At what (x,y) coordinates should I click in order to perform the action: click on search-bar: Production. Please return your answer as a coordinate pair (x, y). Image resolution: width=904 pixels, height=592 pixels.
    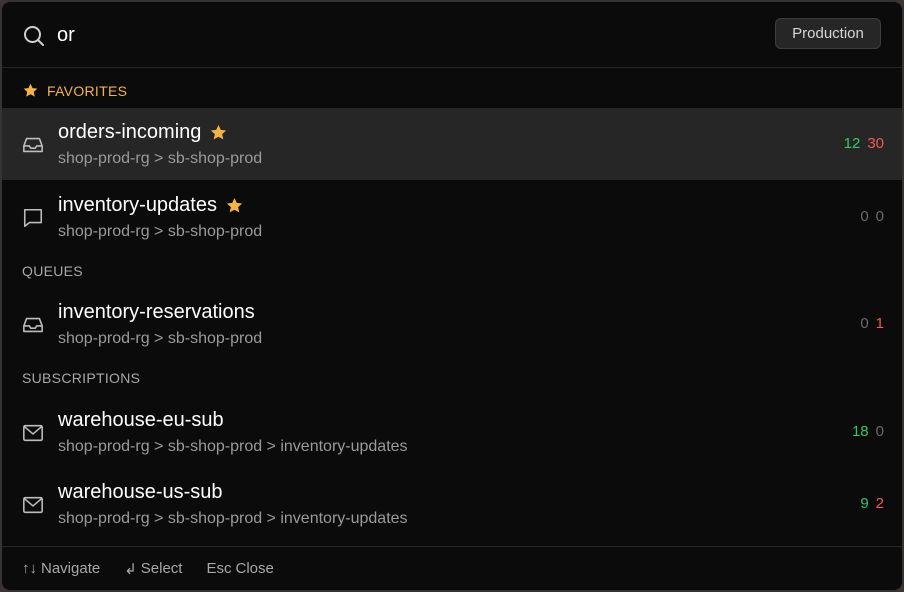
    Looking at the image, I should click on (452, 35).